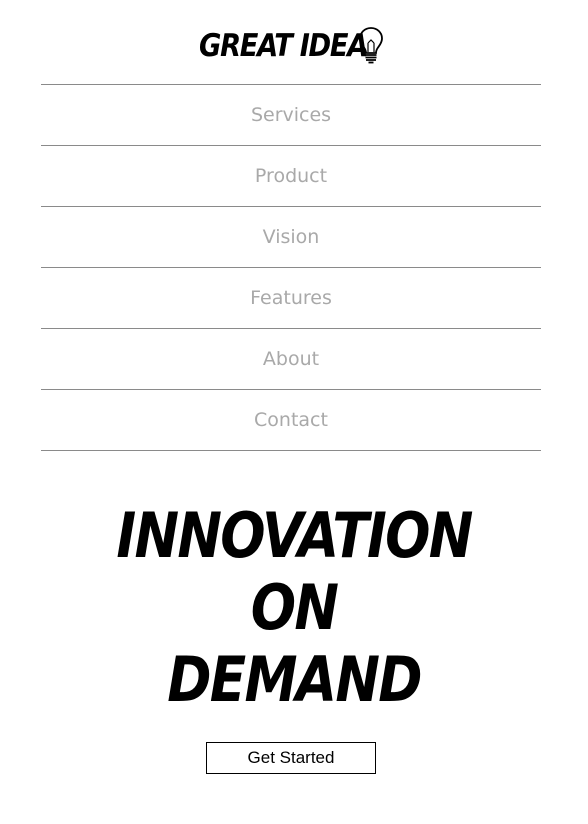  I want to click on nav-item-product: Product, so click(291, 176).